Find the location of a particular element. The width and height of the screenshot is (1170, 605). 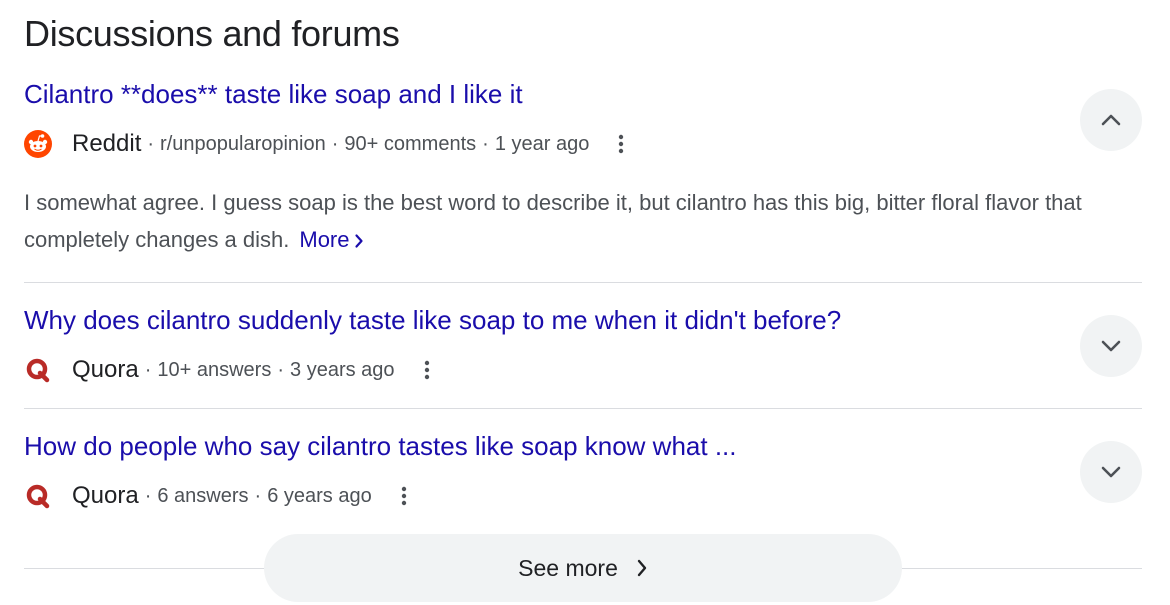

result-date: 6 years ago is located at coordinates (319, 495).